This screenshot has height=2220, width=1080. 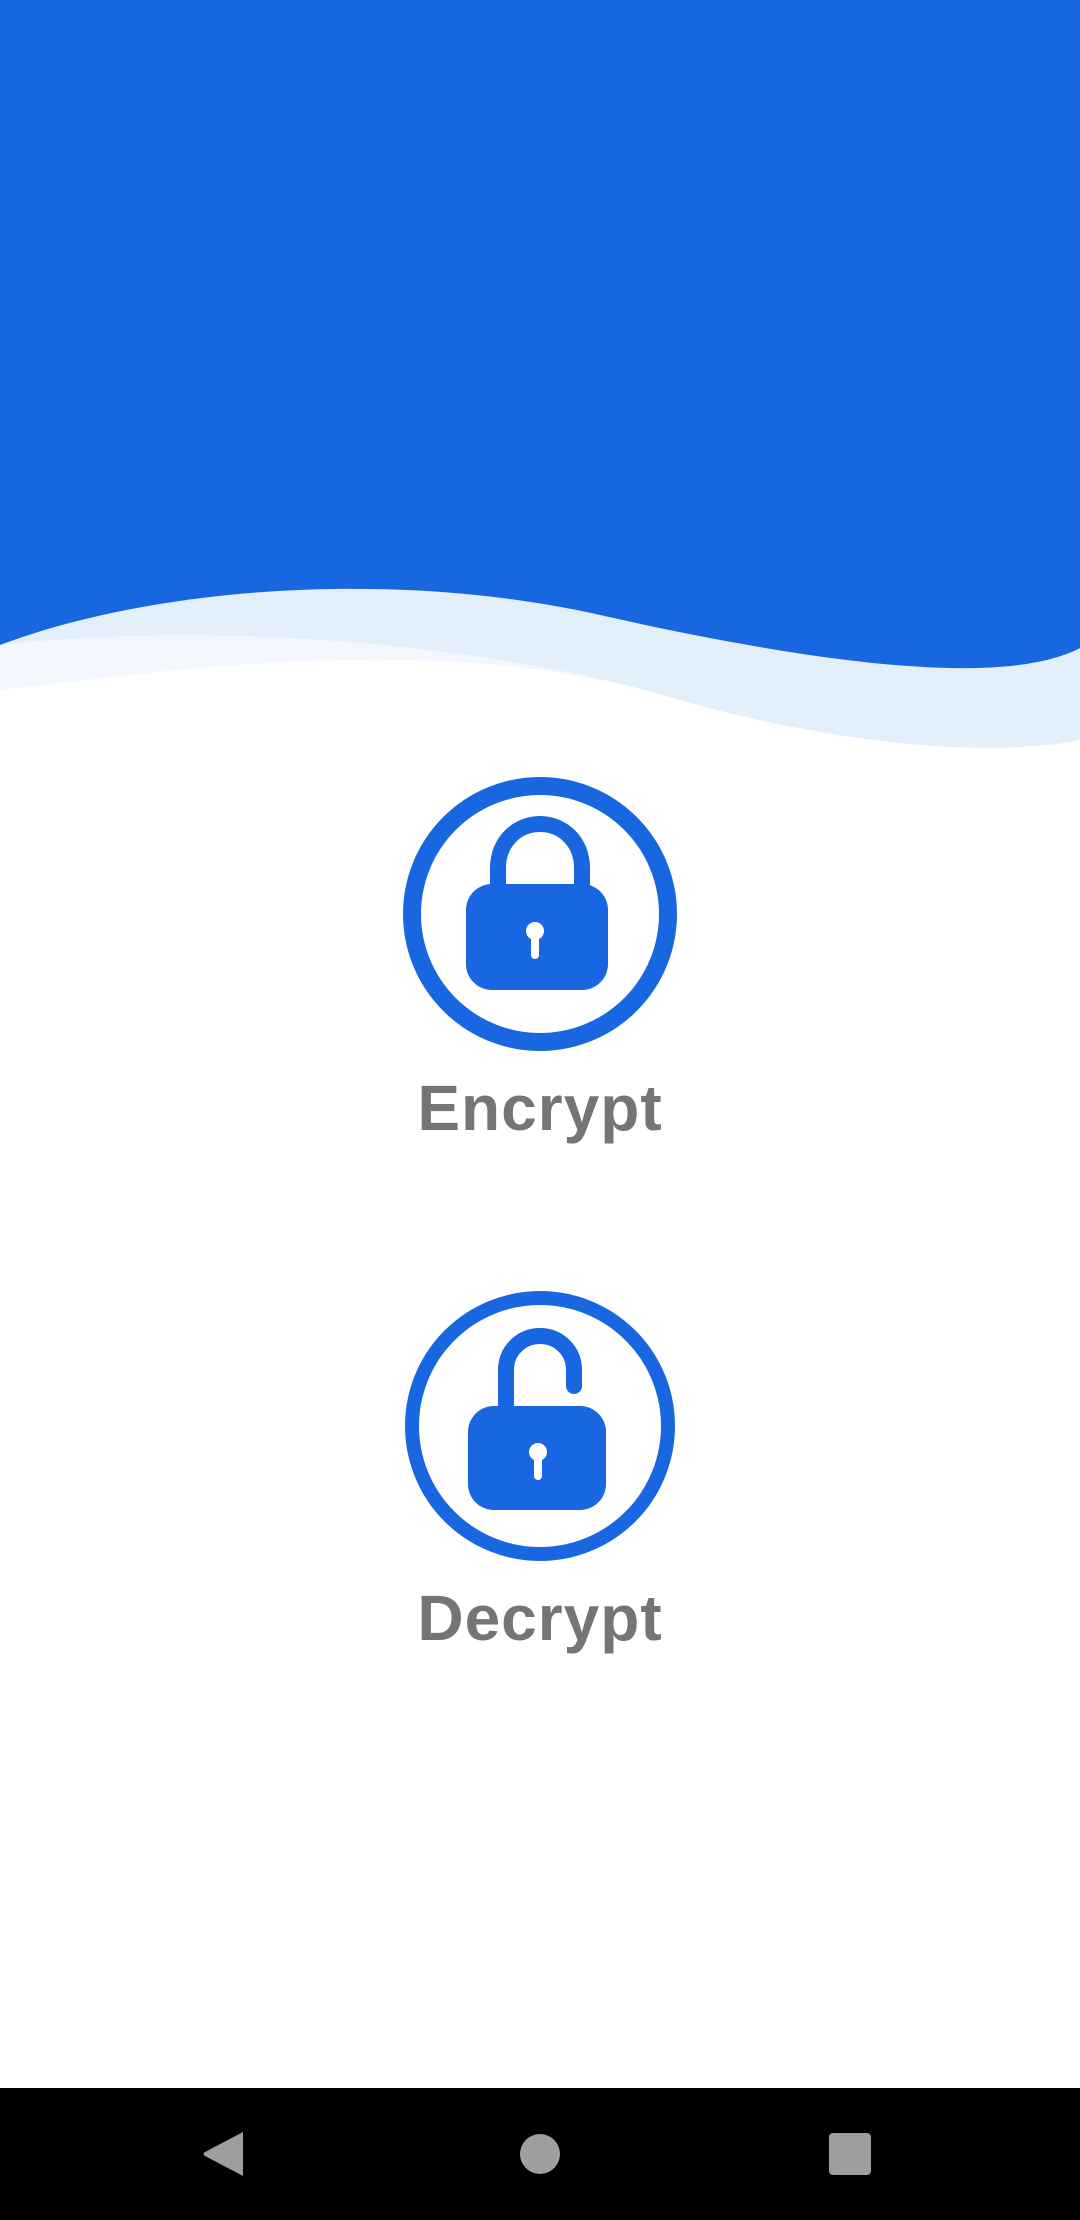 I want to click on home-circle-icon, so click(x=540, y=2154).